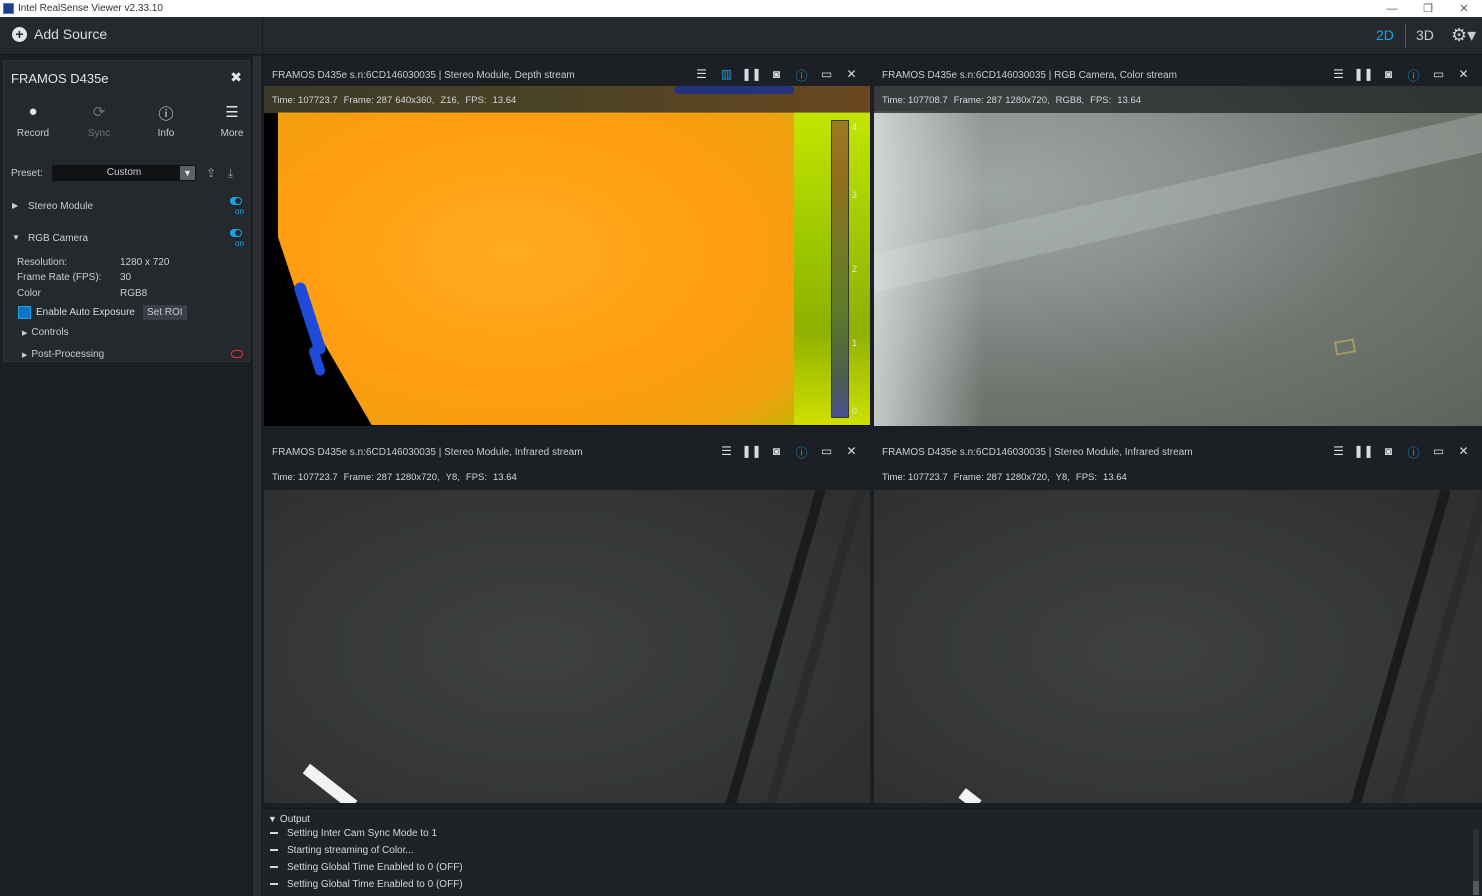 The image size is (1482, 896). I want to click on colorbar-tick: 1, so click(855, 343).